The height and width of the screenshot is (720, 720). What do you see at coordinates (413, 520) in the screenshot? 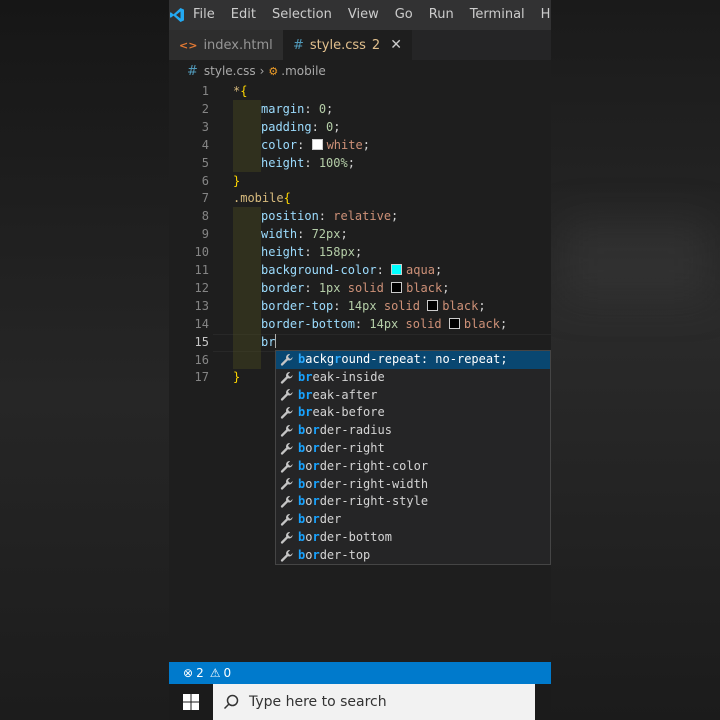
I see `suggestion-item: border` at bounding box center [413, 520].